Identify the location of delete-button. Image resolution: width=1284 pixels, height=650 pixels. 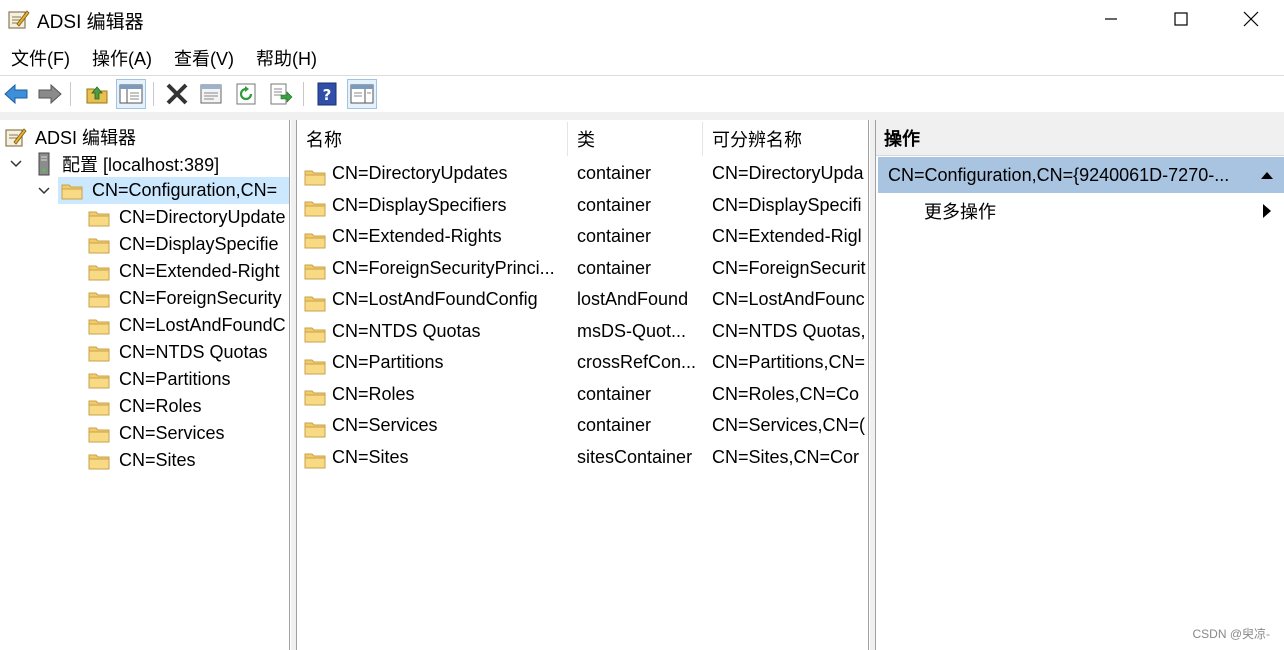
(177, 94).